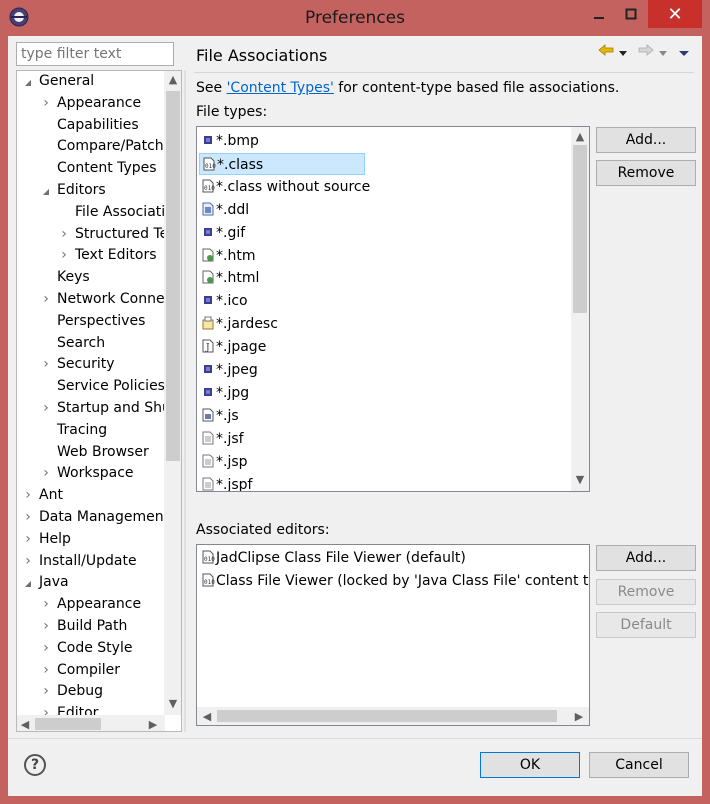  Describe the element at coordinates (606, 52) in the screenshot. I see `back-icon` at that location.